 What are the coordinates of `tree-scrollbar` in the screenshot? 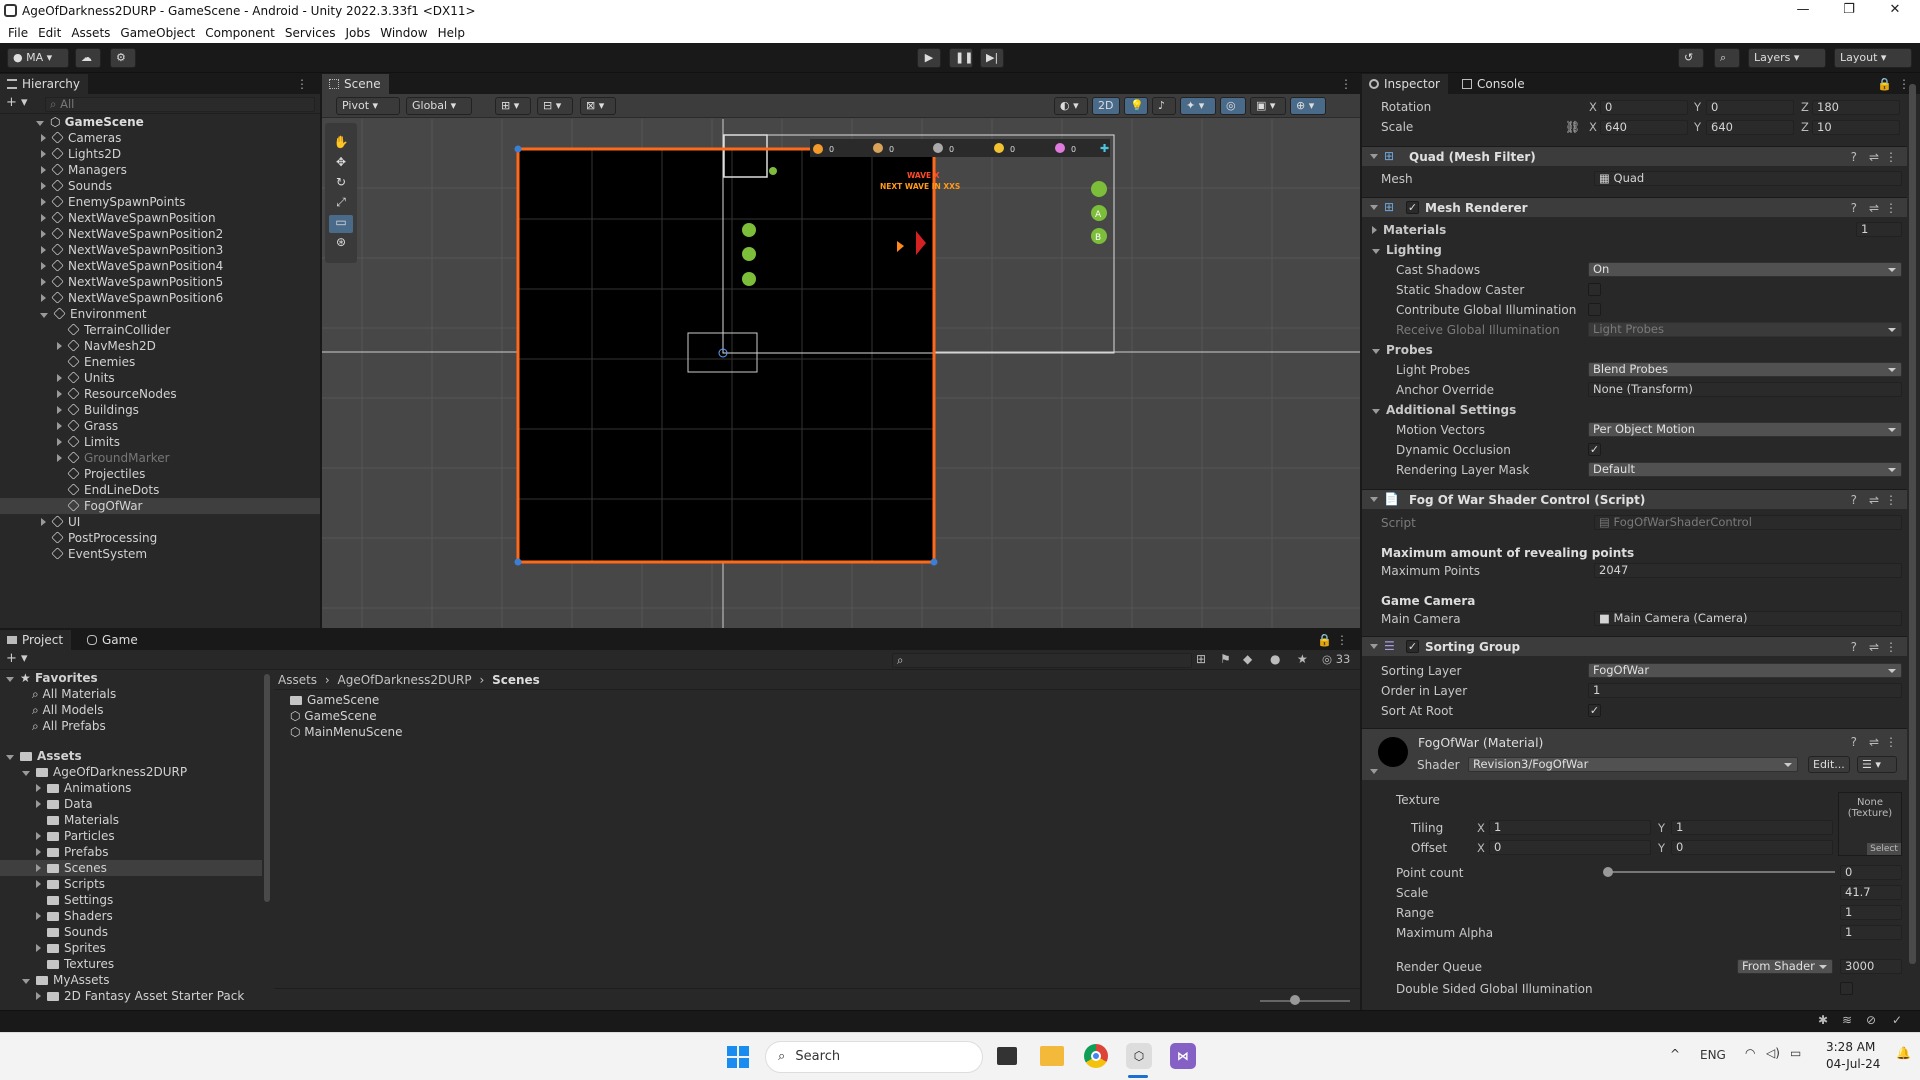 It's located at (267, 788).